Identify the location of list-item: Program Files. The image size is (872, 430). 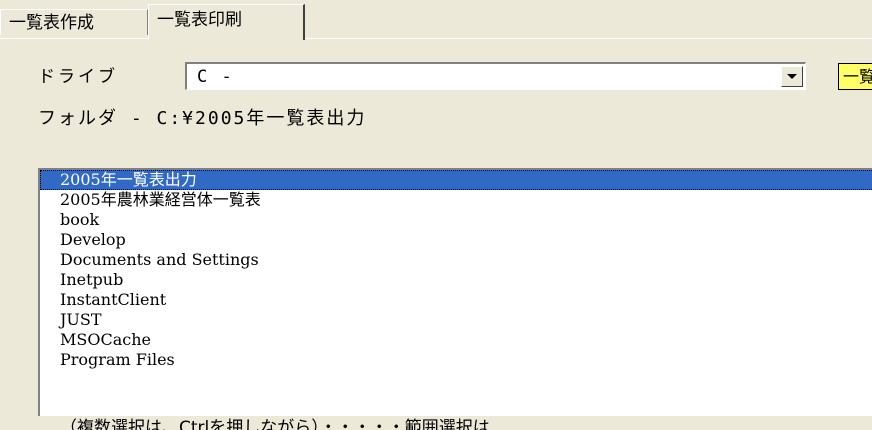
(456, 360).